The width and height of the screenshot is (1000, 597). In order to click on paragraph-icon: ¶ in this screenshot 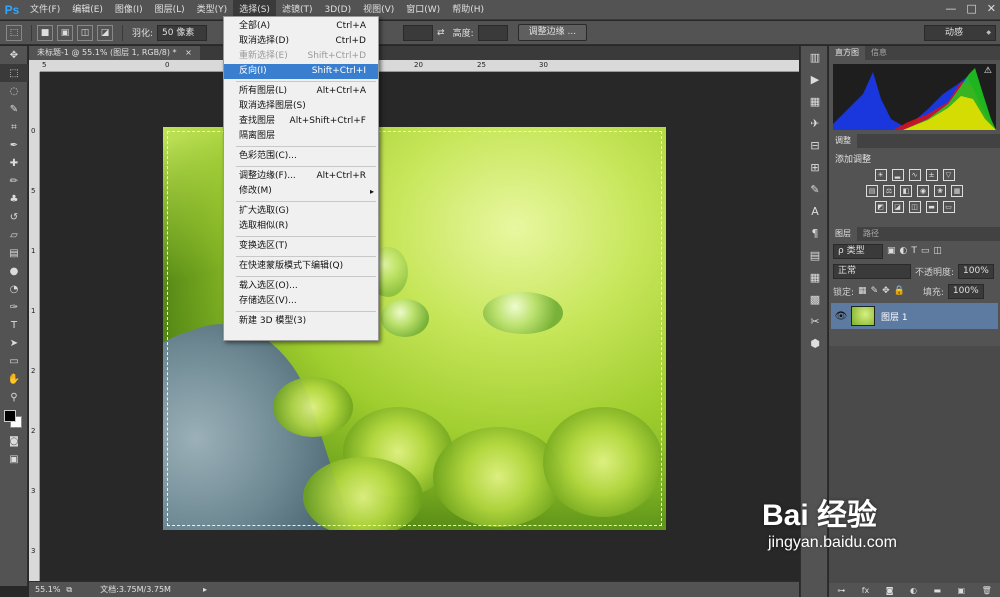, I will do `click(815, 233)`.